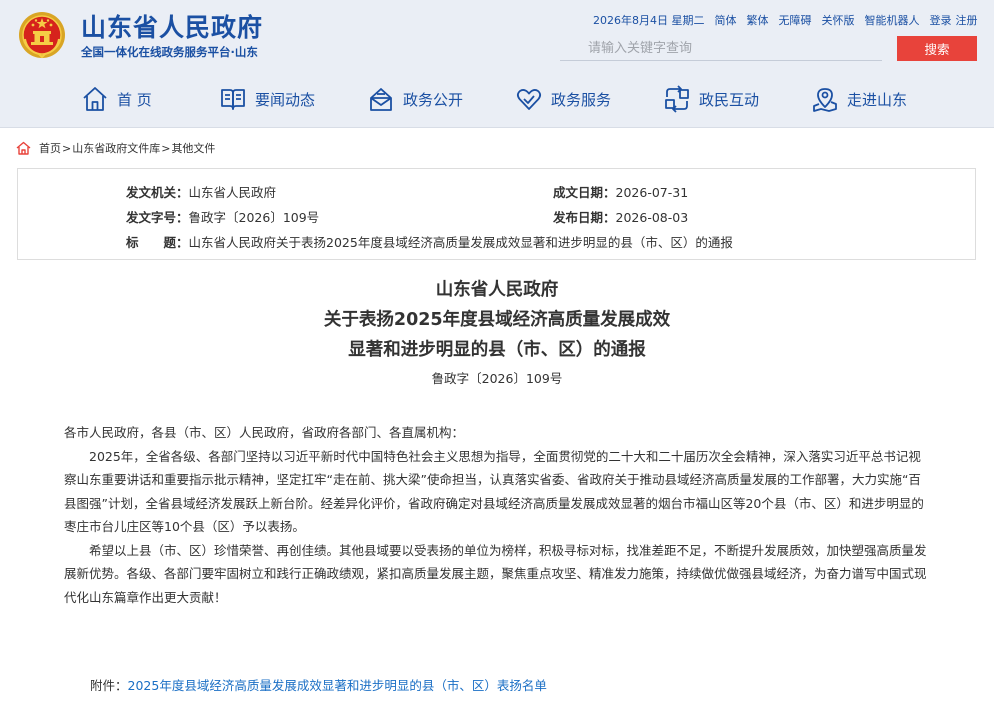 This screenshot has height=717, width=994. Describe the element at coordinates (649, 20) in the screenshot. I see `current-date: 2026年8月4日 星期二` at that location.